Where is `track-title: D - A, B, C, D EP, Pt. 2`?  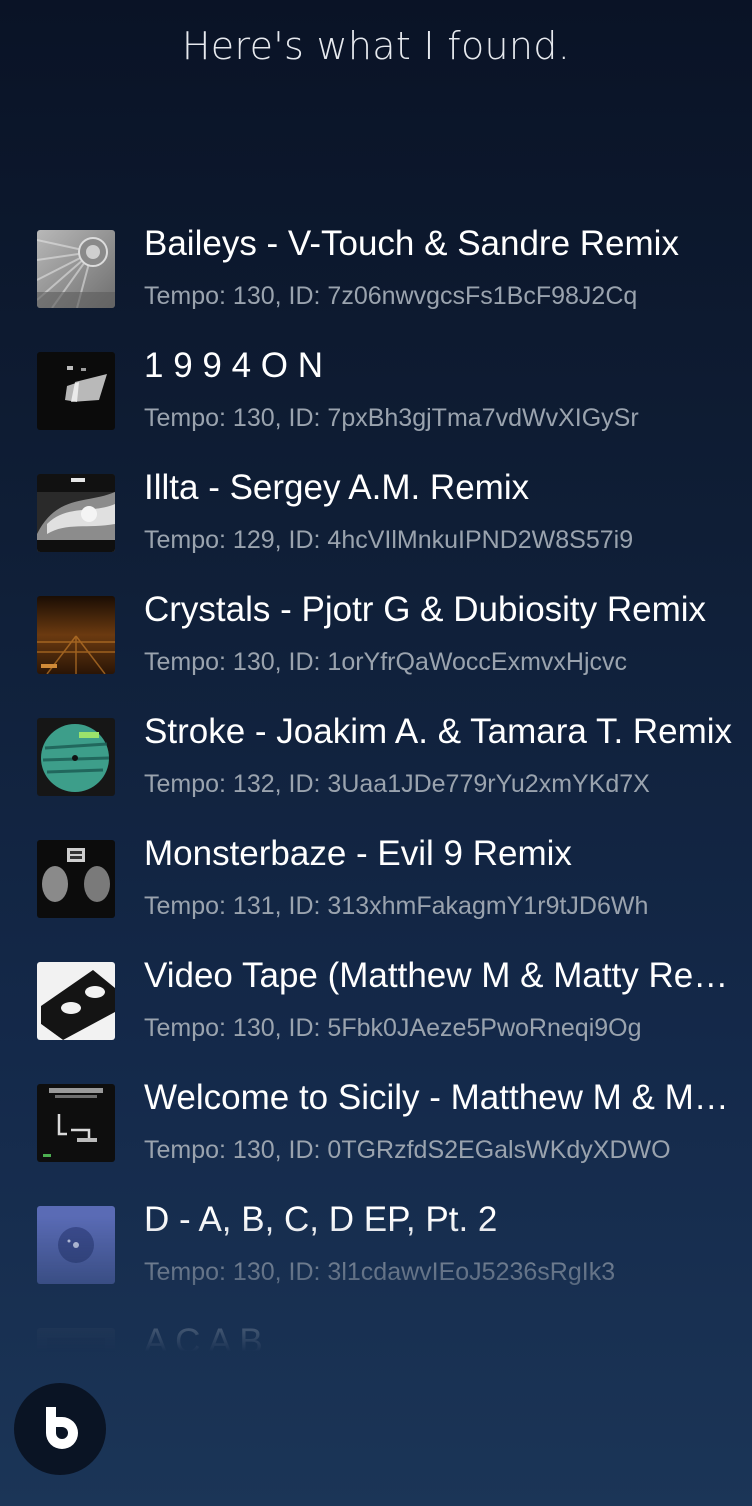 track-title: D - A, B, C, D EP, Pt. 2 is located at coordinates (321, 1219).